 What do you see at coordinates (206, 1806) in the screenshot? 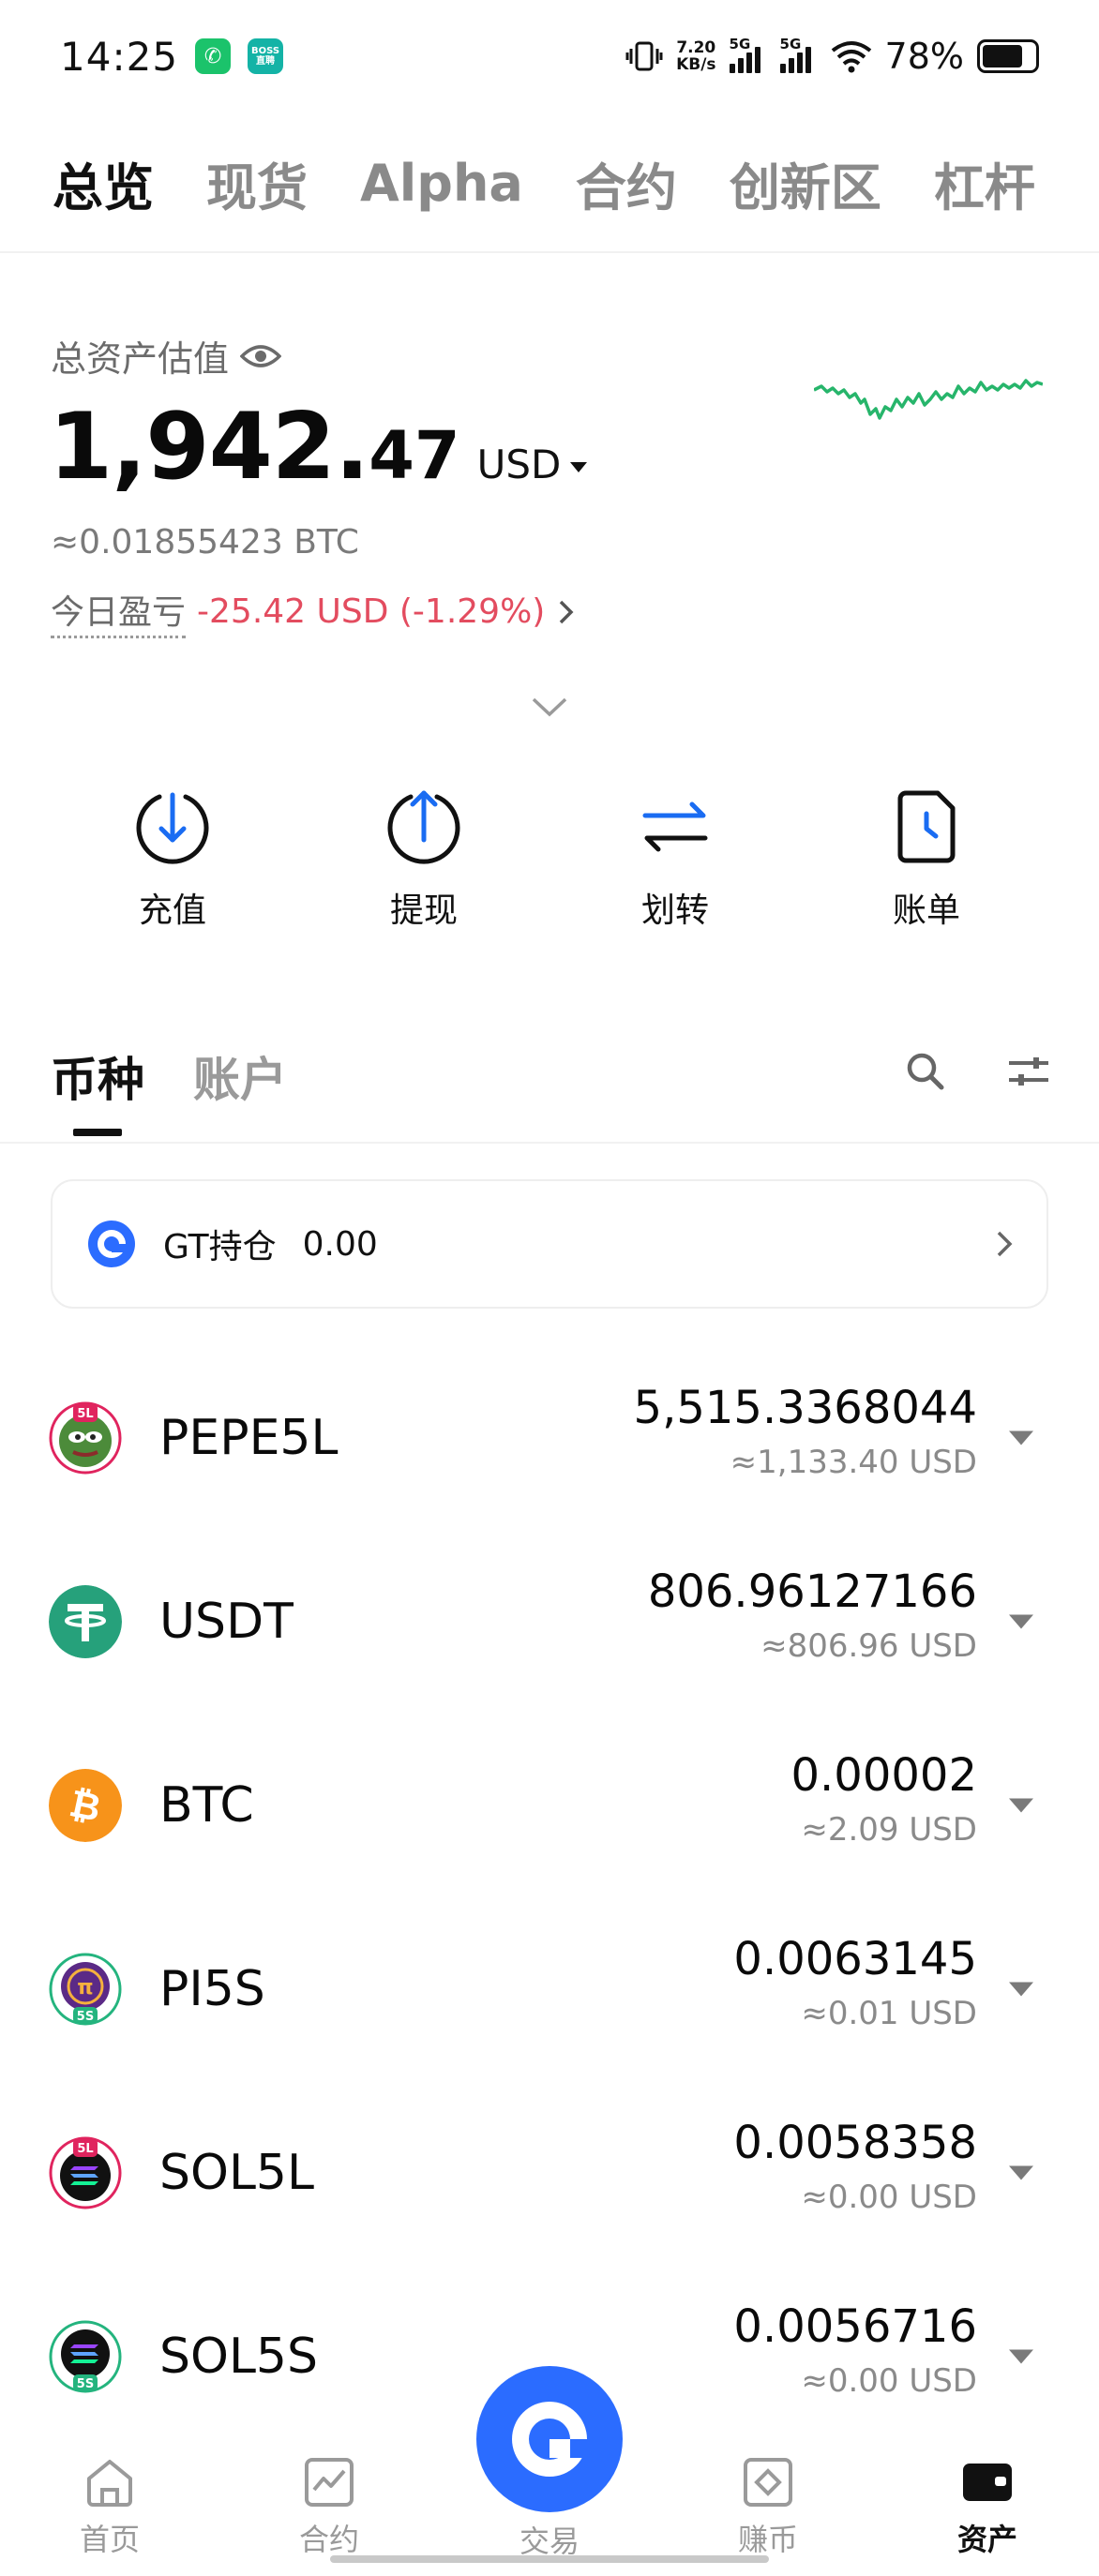
I see `coin-name: BTC` at bounding box center [206, 1806].